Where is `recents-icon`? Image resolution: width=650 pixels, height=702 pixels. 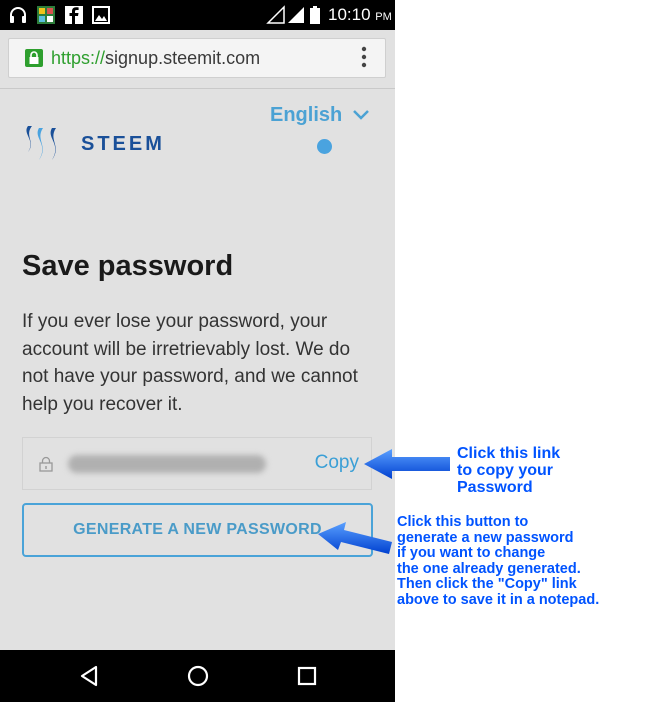 recents-icon is located at coordinates (307, 676).